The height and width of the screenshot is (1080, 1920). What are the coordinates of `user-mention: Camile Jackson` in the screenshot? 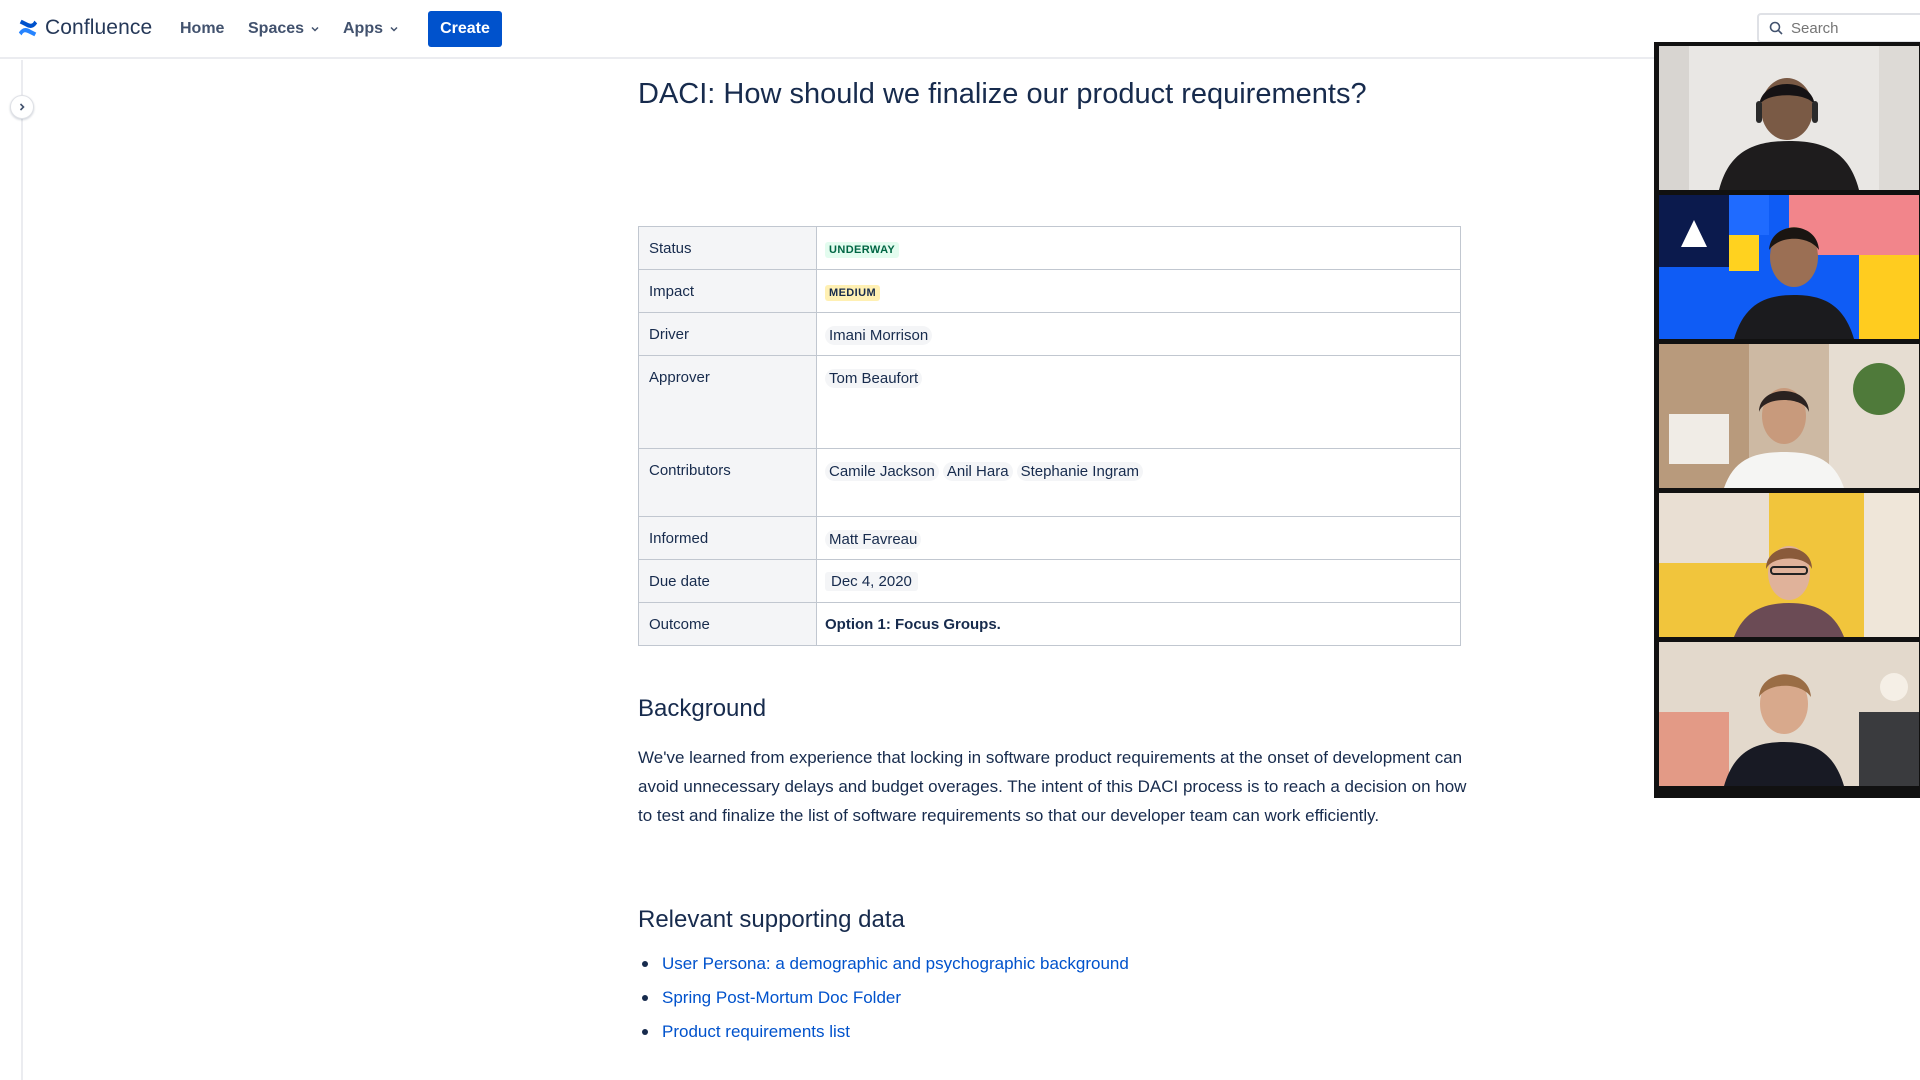 It's located at (882, 471).